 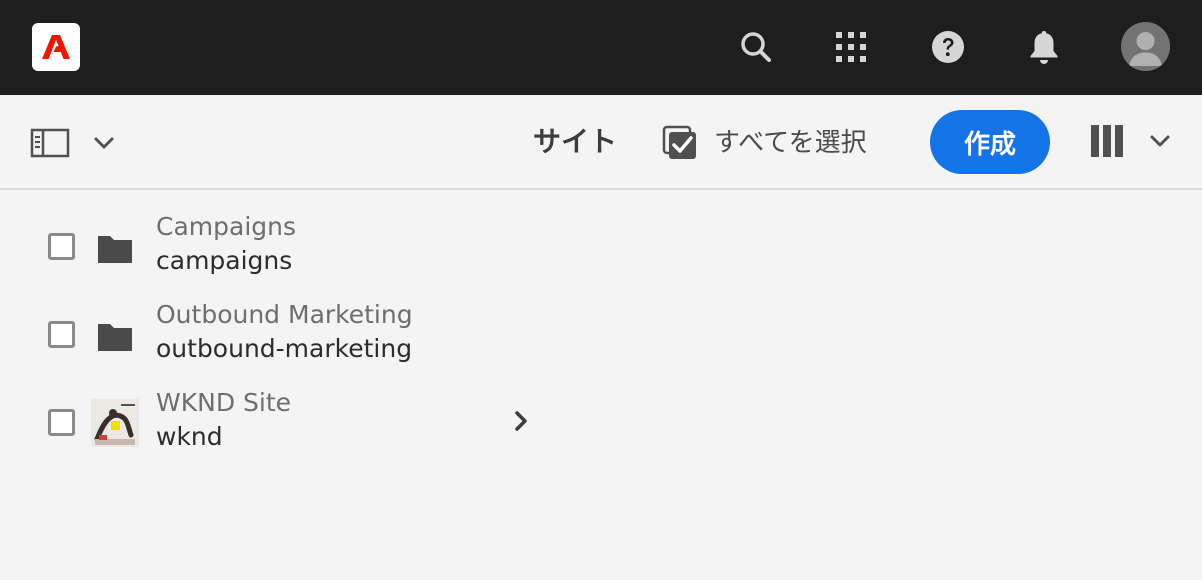 What do you see at coordinates (851, 47) in the screenshot?
I see `apps-grid-icon` at bounding box center [851, 47].